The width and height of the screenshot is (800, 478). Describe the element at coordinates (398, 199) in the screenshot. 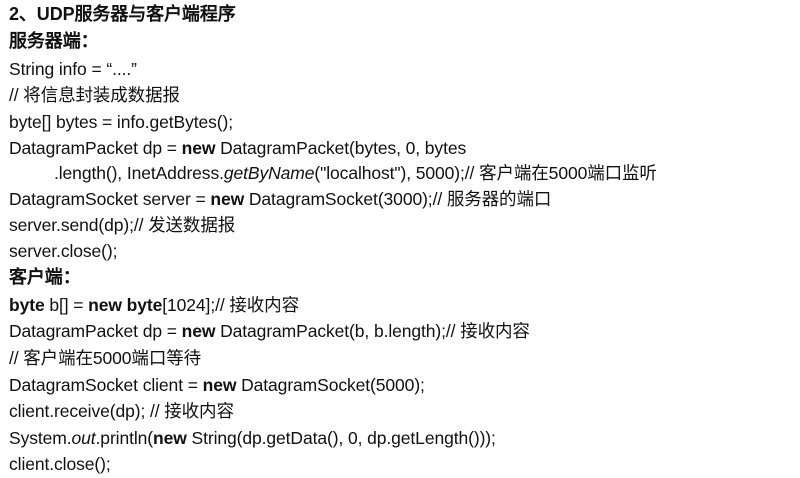

I see `code-text: DatagramSocket(3000);// 服务器的端口` at that location.